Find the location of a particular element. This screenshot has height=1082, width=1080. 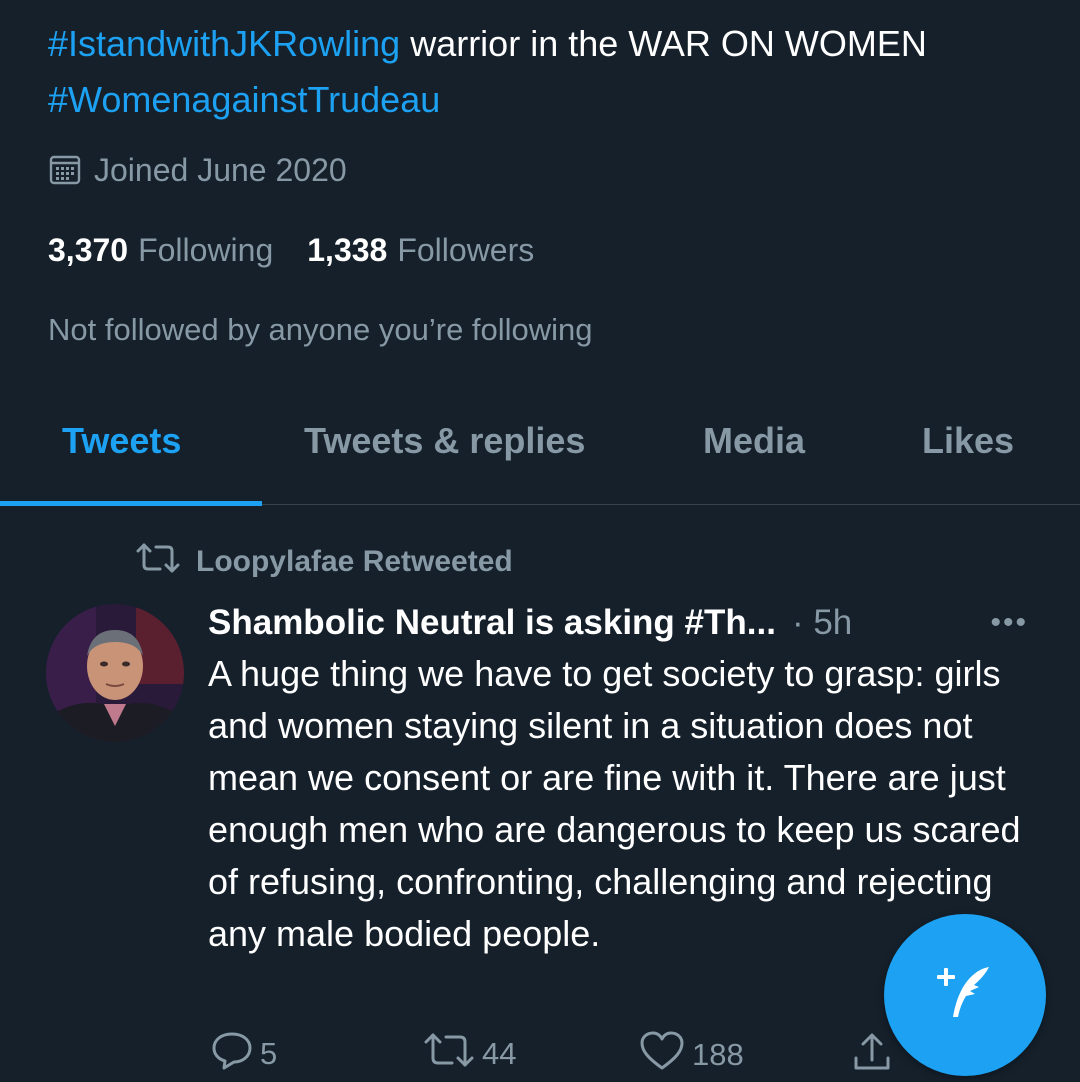

tweet-timestamp: · 5h is located at coordinates (822, 623).